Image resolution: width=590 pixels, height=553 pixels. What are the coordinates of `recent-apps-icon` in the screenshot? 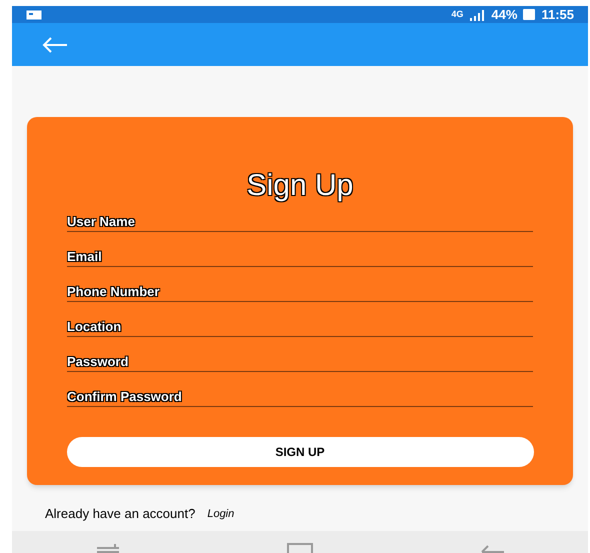 It's located at (108, 548).